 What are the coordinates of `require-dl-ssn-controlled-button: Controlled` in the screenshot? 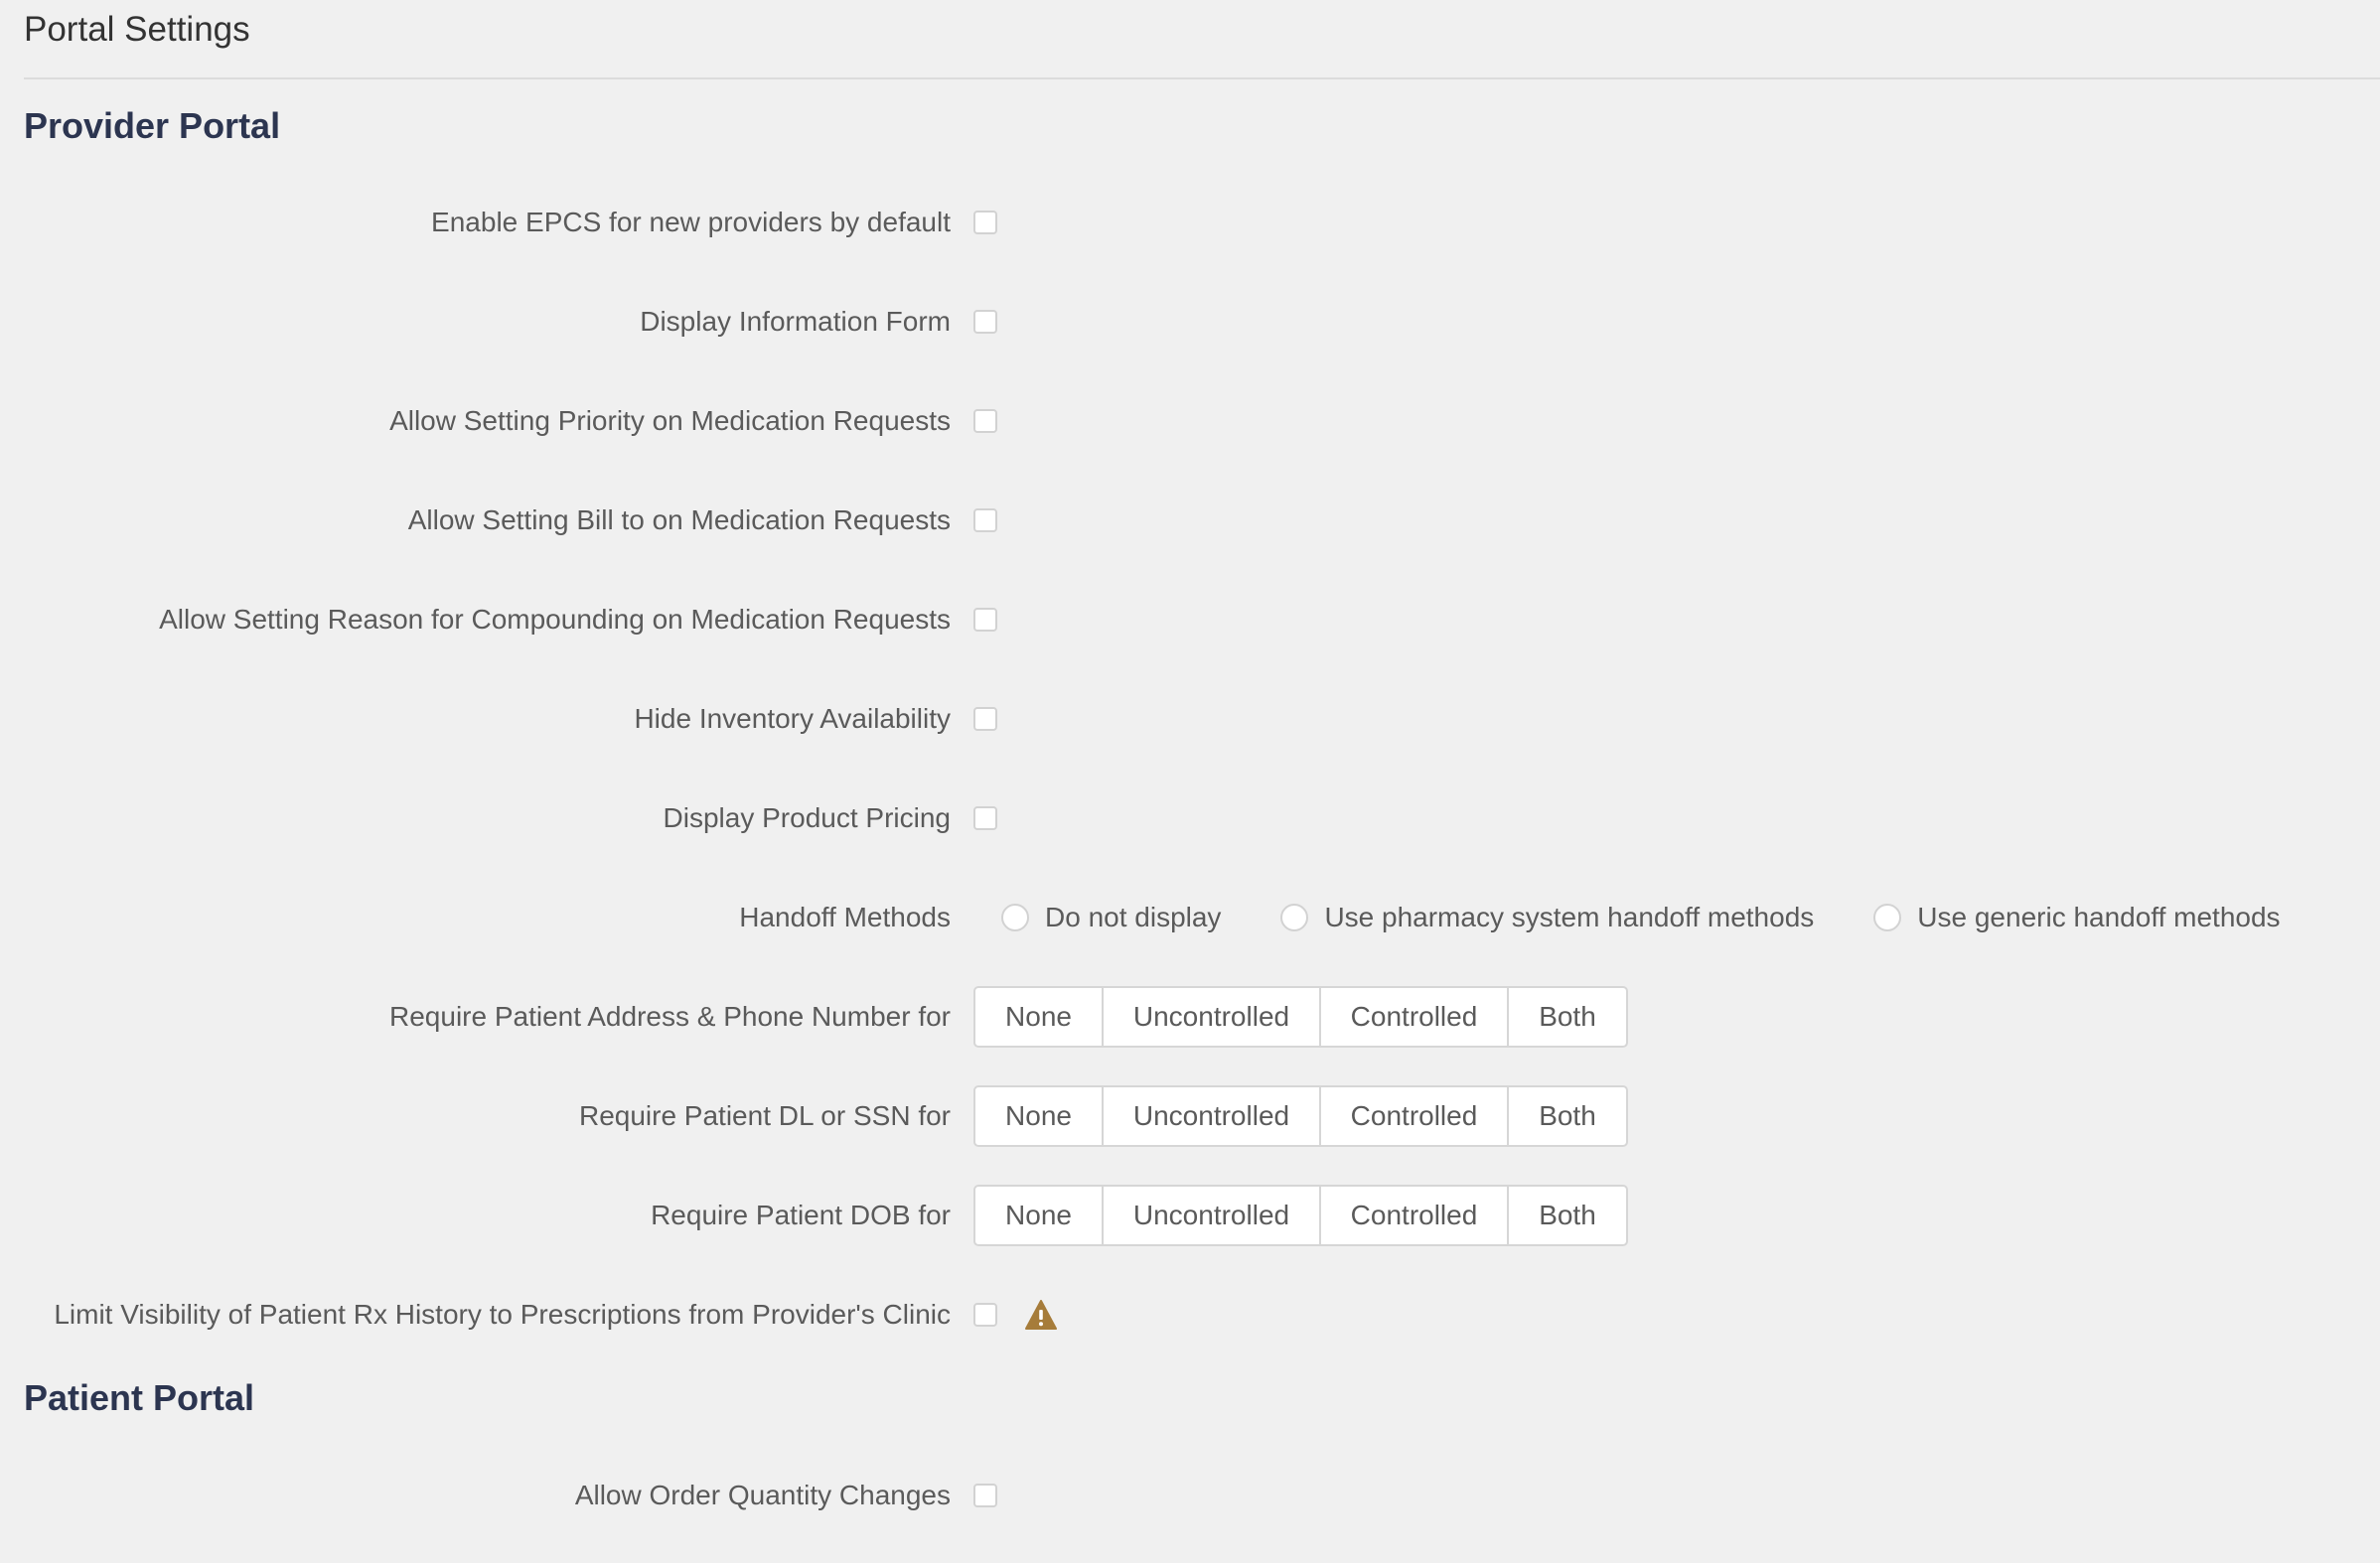 It's located at (1415, 1116).